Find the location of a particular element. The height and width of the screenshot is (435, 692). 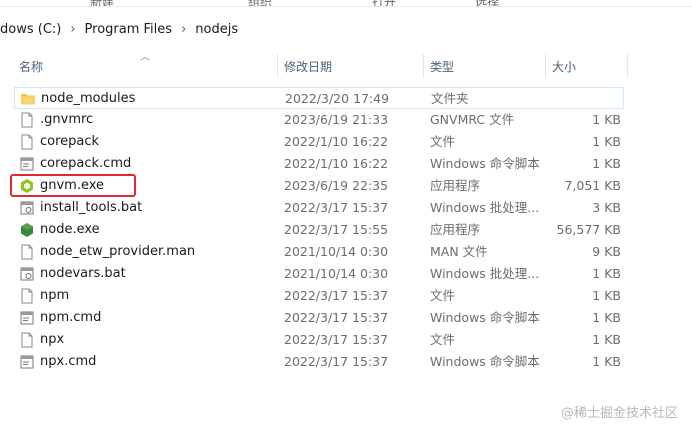

node-app-icon is located at coordinates (27, 230).